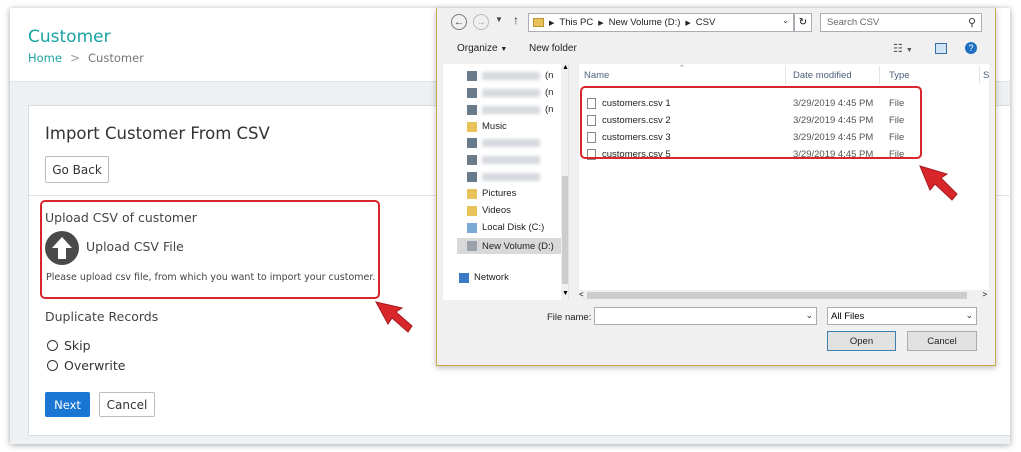 This screenshot has width=1021, height=452. I want to click on back-arrow-icon: ←, so click(459, 22).